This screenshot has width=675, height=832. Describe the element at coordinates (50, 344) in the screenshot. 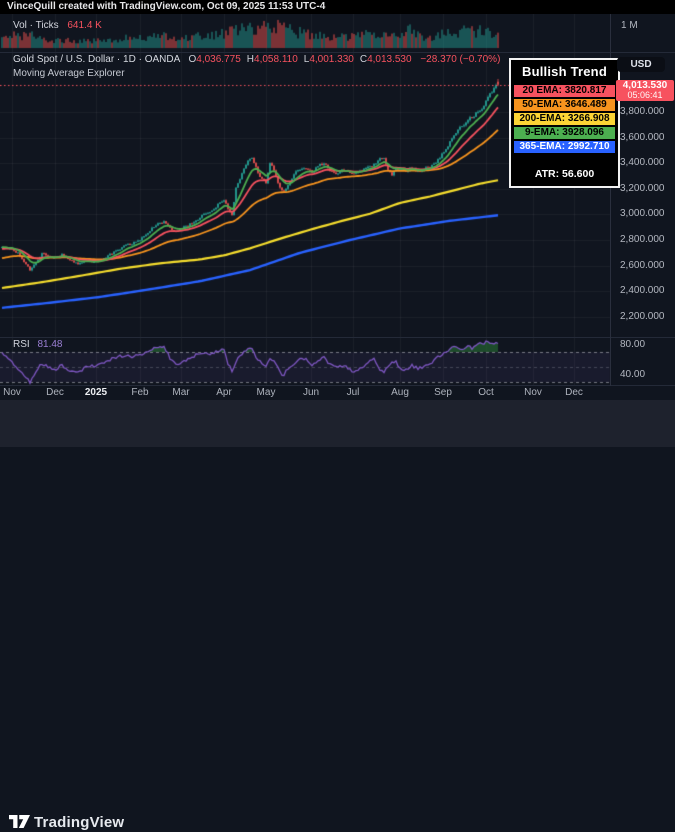

I see `rsi-value: 81.48` at that location.